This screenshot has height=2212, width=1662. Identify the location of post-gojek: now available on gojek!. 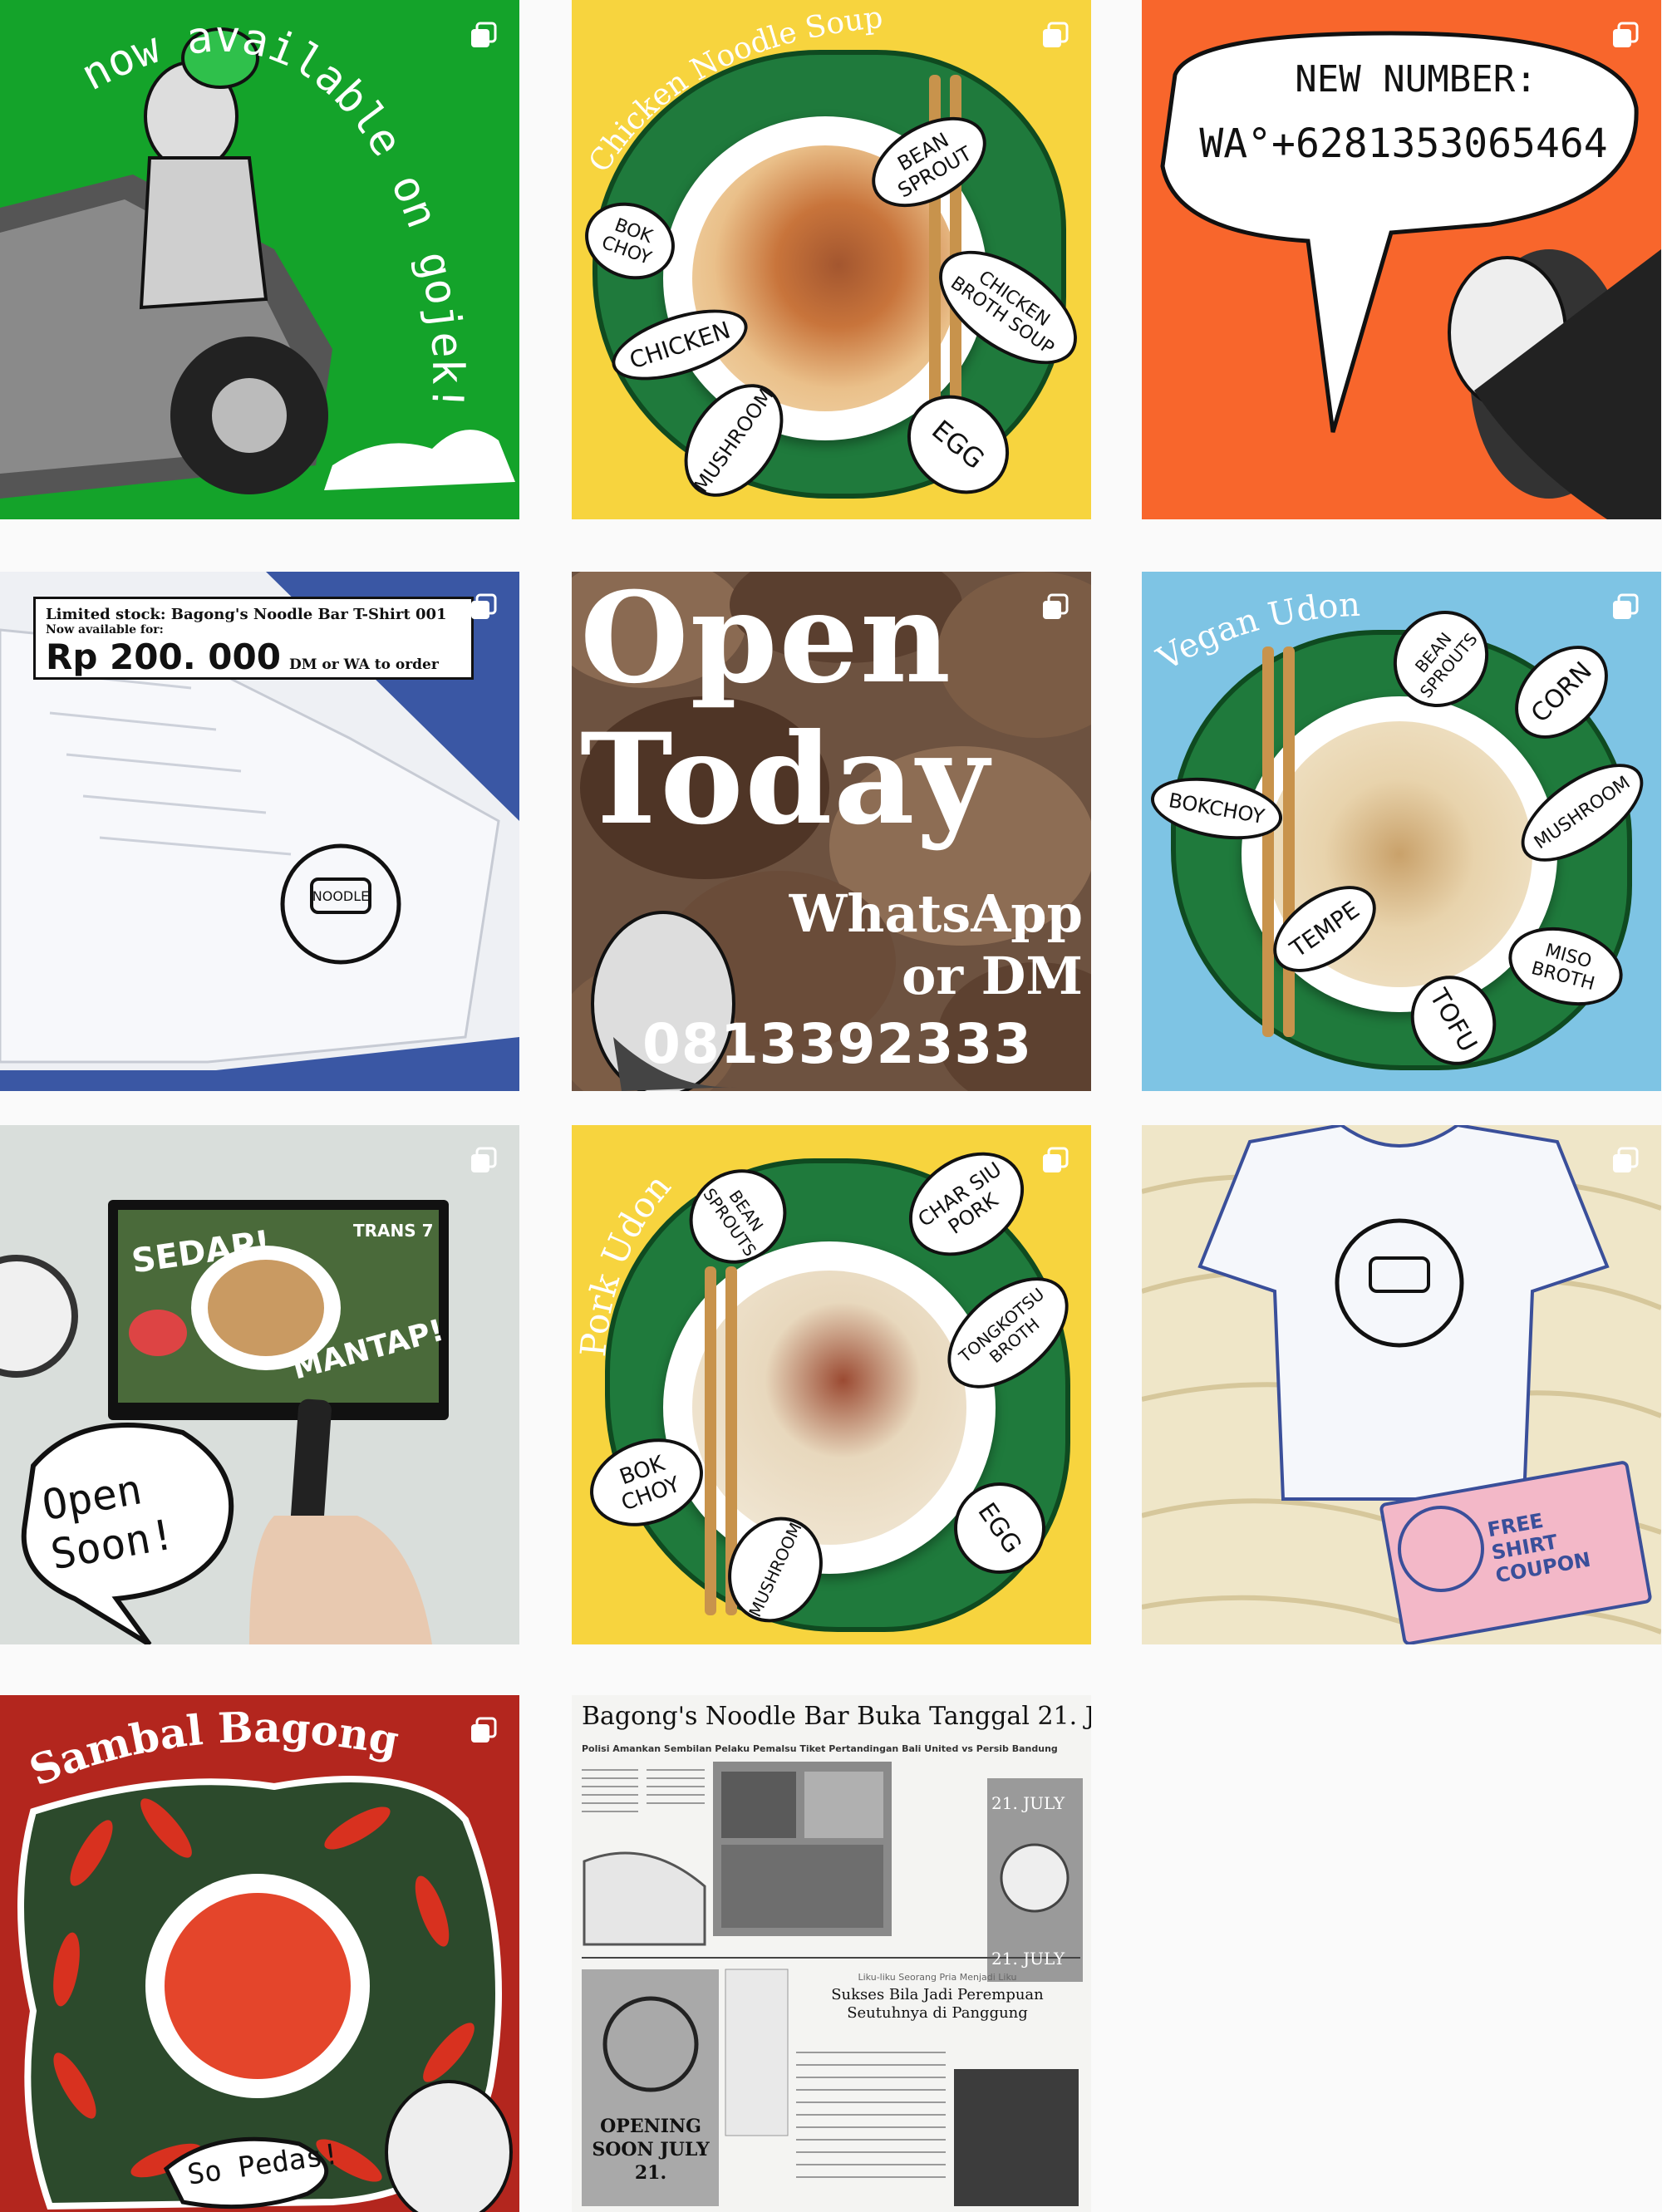
(259, 259).